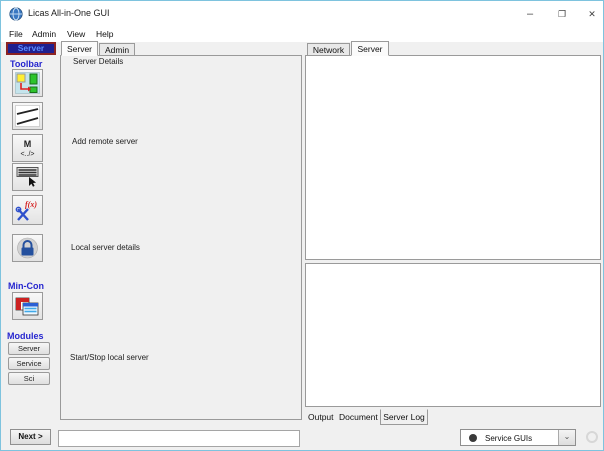 This screenshot has width=604, height=451. What do you see at coordinates (76, 34) in the screenshot?
I see `menu-view: View` at bounding box center [76, 34].